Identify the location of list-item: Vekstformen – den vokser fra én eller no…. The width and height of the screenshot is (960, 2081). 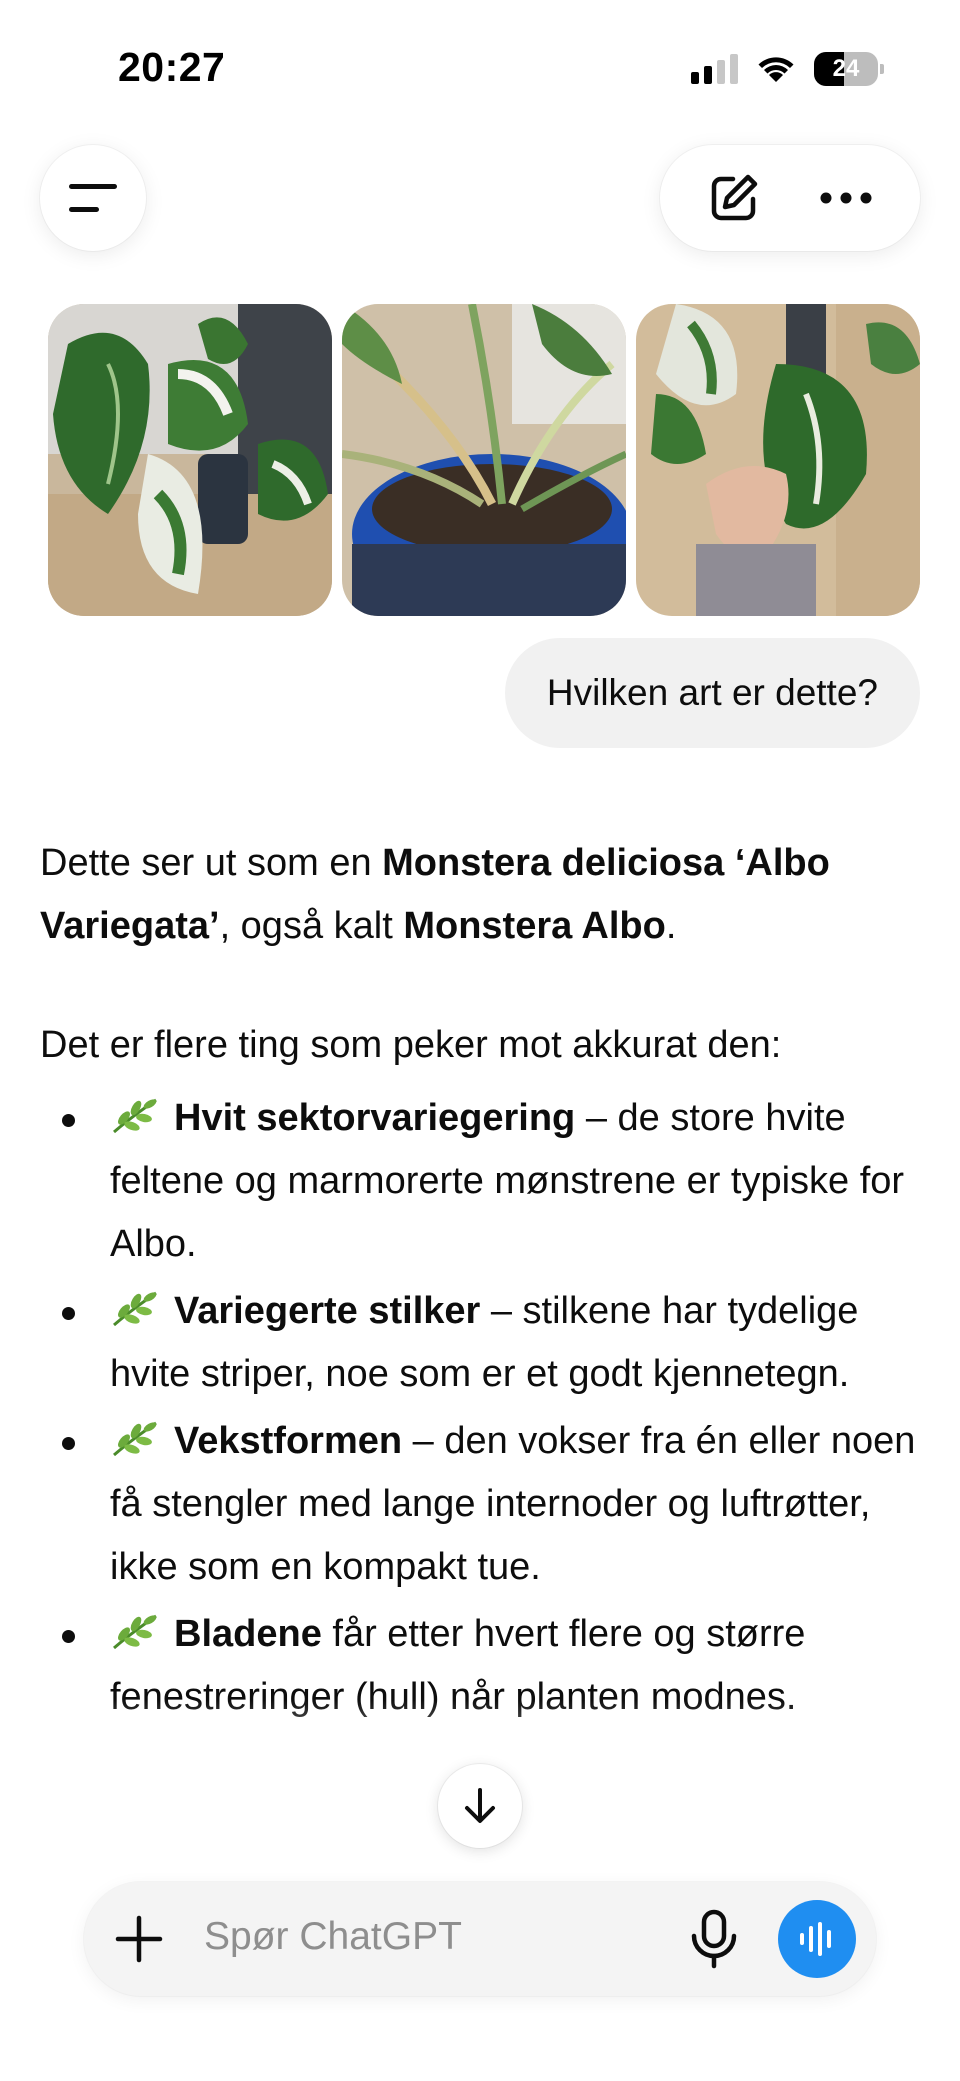
(480, 1504).